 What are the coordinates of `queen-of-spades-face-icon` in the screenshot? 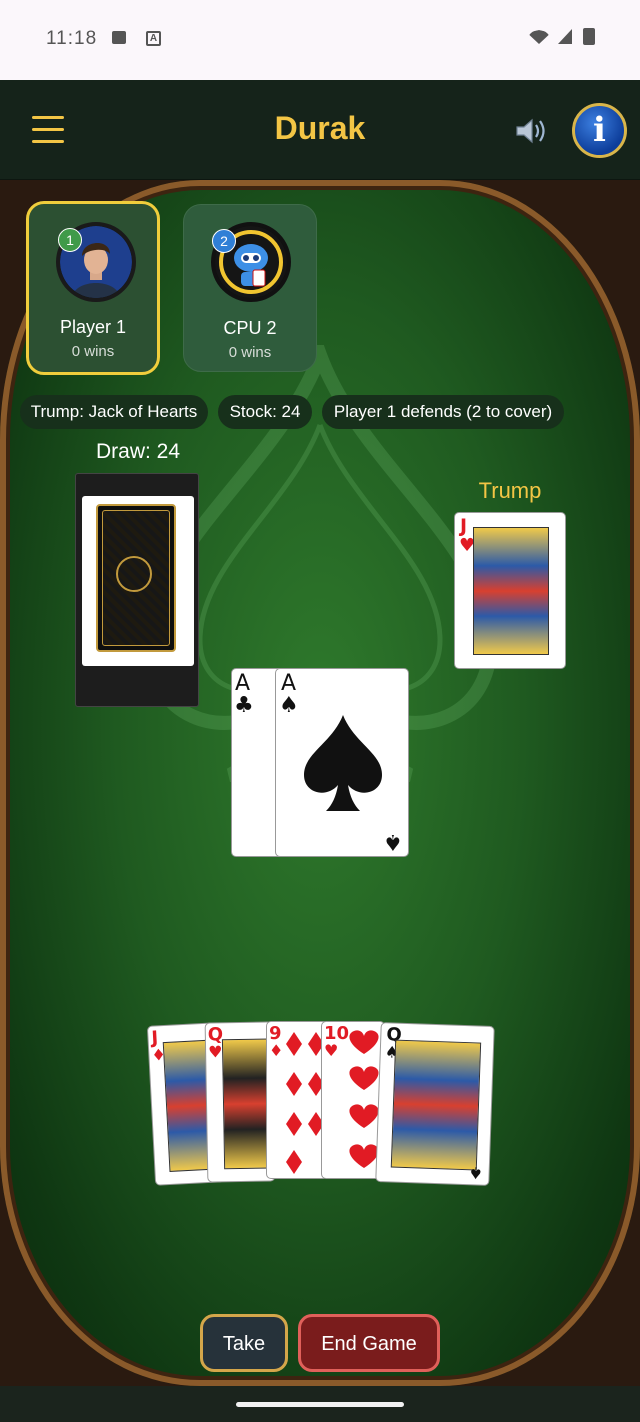 It's located at (436, 1105).